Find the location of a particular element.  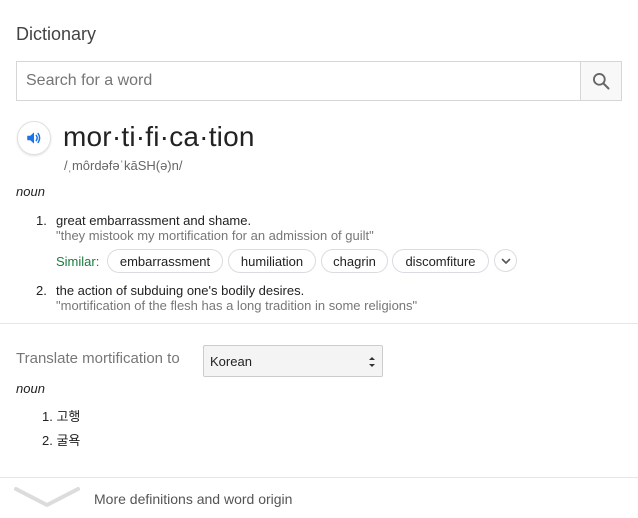

search-icon is located at coordinates (601, 81).